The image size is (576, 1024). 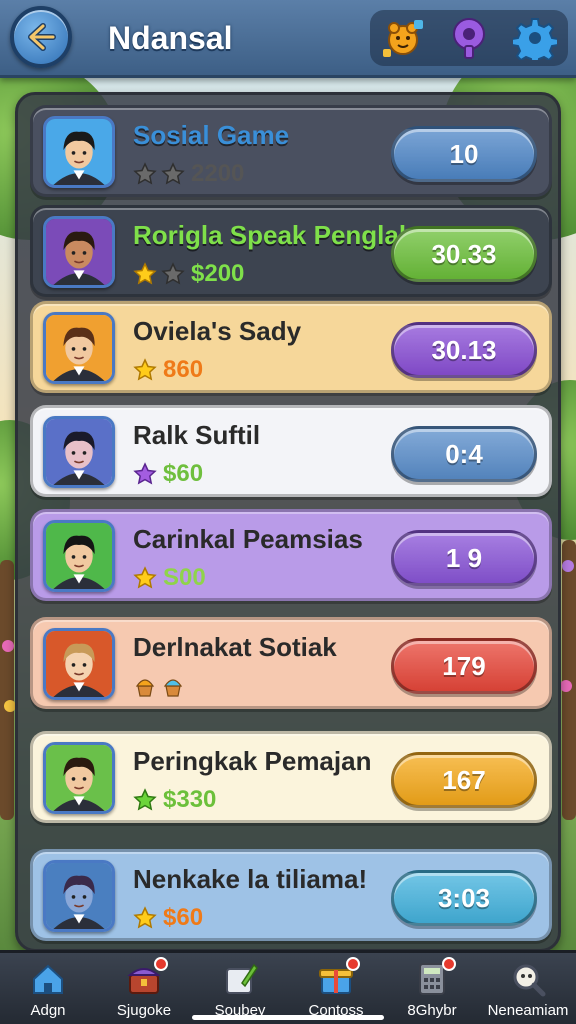 I want to click on player-name: Rorigla Speak Penglal, so click(x=270, y=235).